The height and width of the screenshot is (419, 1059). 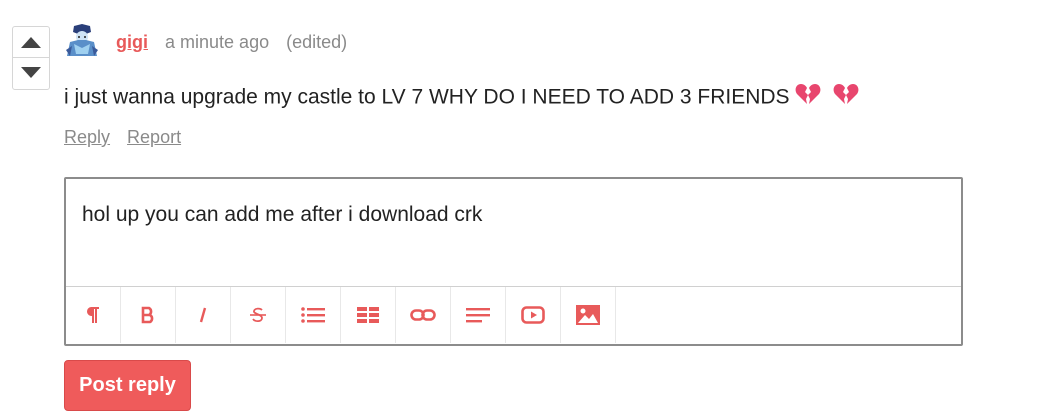 I want to click on table-icon, so click(x=368, y=315).